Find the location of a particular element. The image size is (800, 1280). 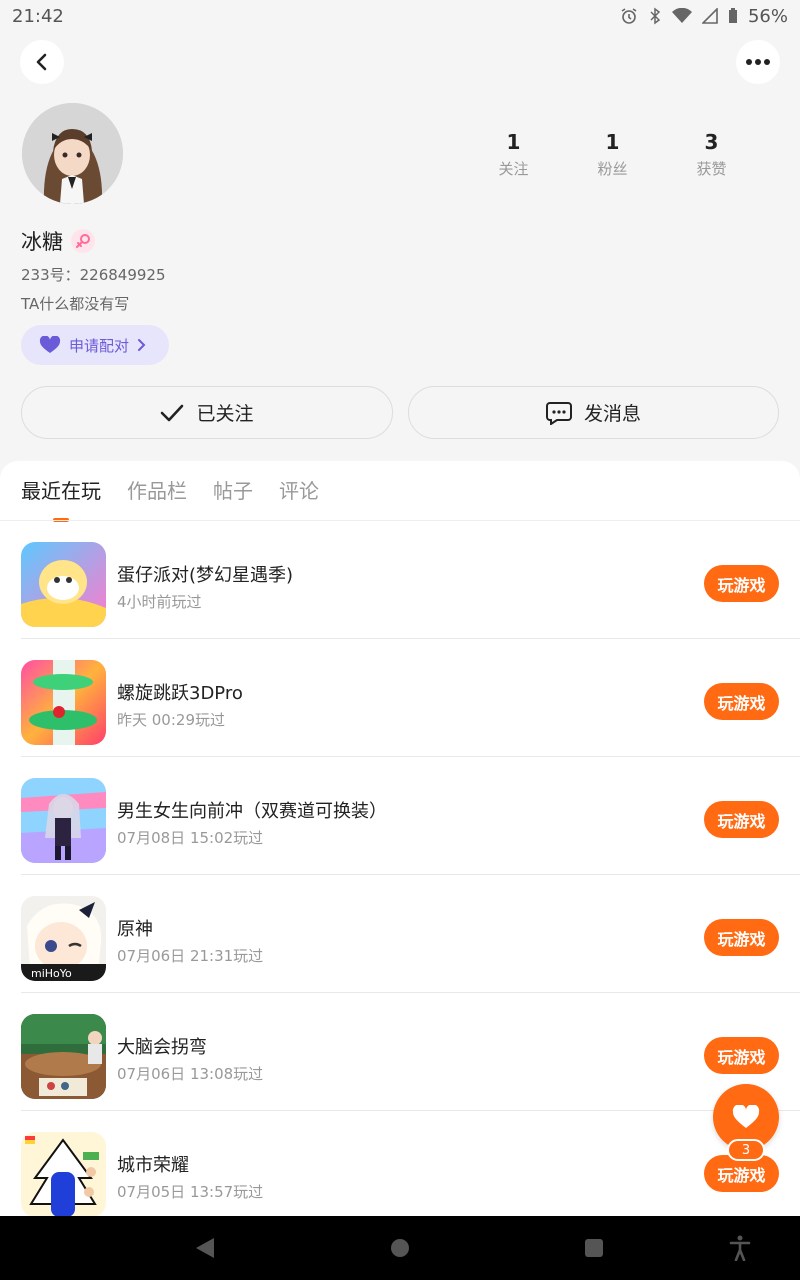

apply-pairing-button: 申请配对 is located at coordinates (95, 345).